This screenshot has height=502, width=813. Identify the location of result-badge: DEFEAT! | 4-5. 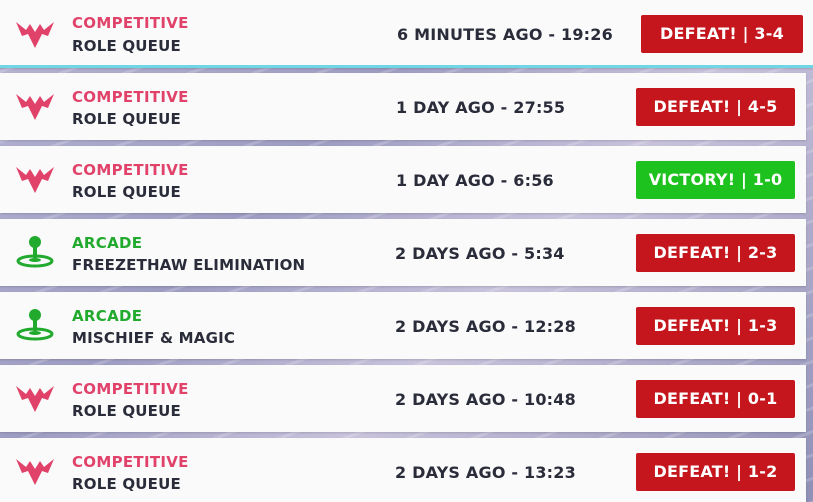
(715, 107).